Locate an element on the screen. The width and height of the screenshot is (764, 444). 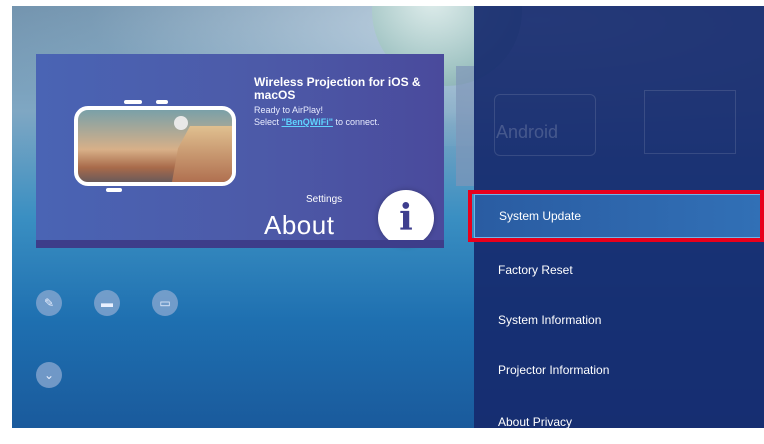
select-wifi-text: Select "BenQWiFi" to connect. is located at coordinates (317, 122).